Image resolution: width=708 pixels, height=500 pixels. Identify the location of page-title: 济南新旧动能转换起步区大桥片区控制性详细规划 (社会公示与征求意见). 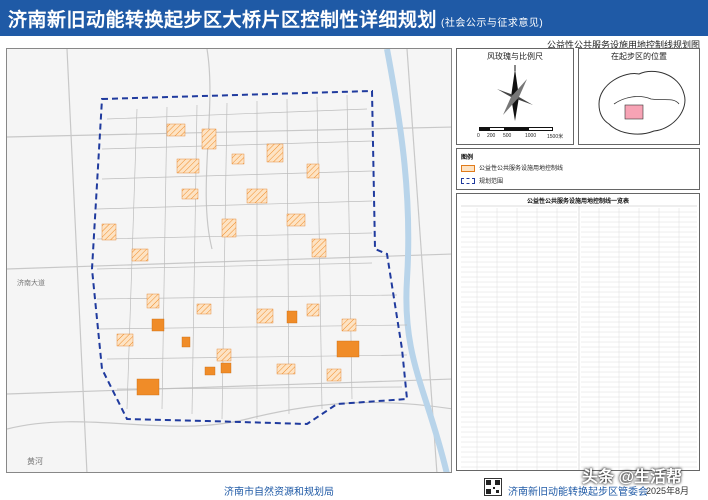
(275, 18).